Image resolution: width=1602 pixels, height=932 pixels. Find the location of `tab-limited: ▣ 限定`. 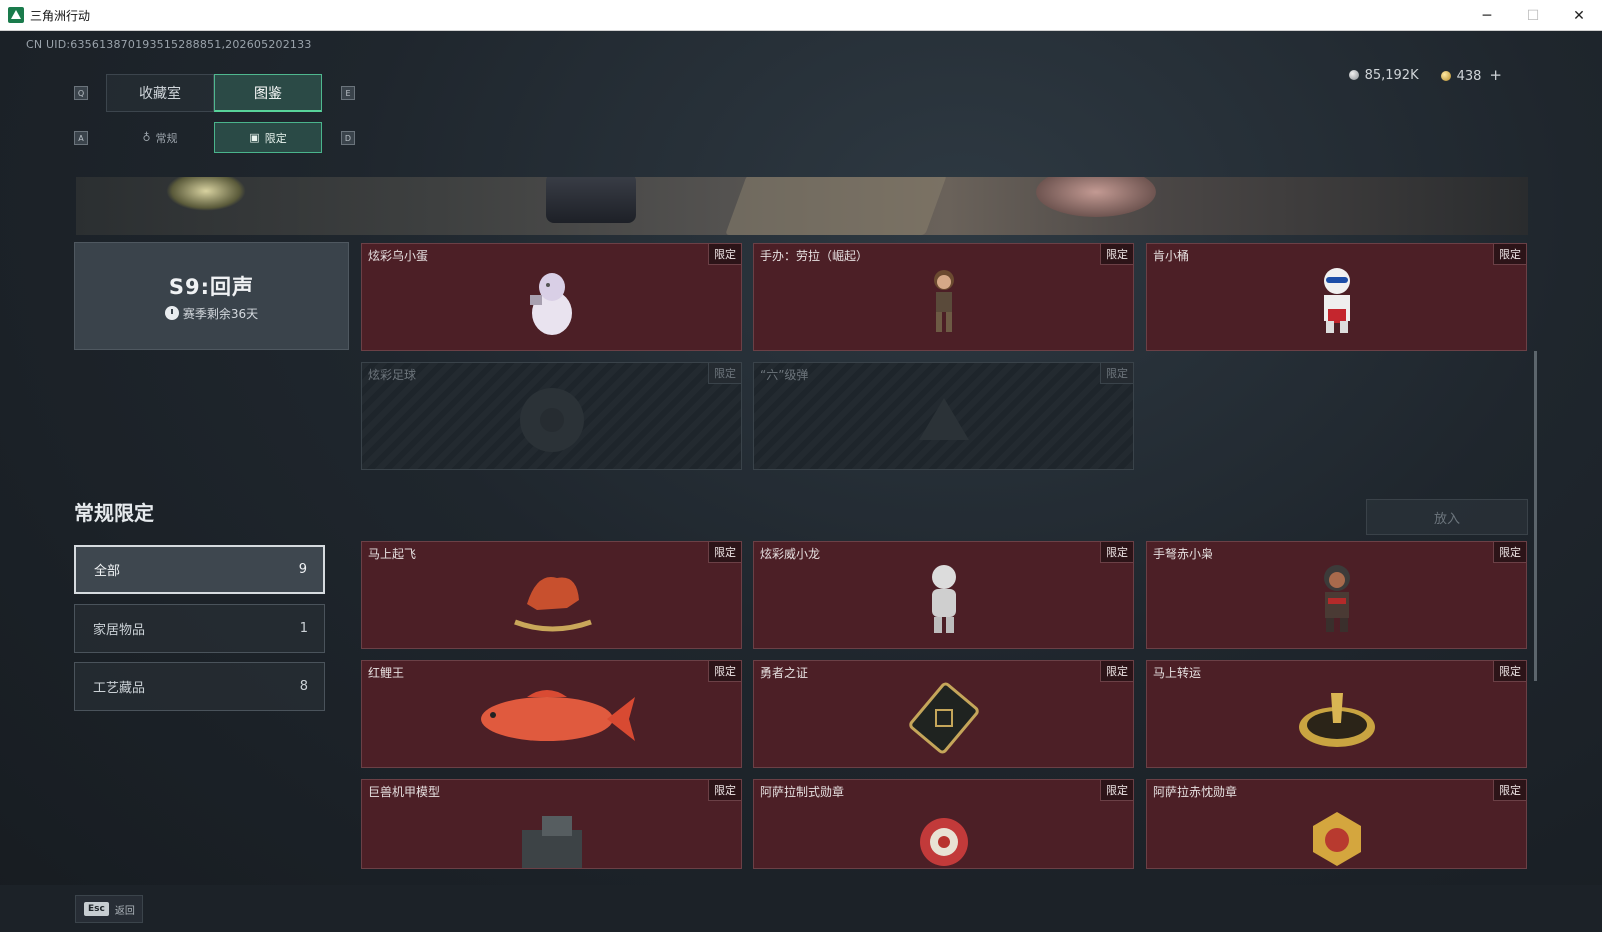

tab-limited: ▣ 限定 is located at coordinates (268, 137).